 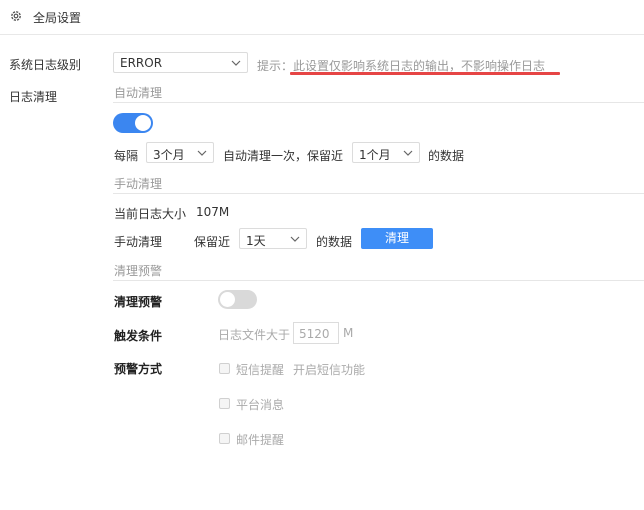 I want to click on email-label: 邮件提醒, so click(x=260, y=440).